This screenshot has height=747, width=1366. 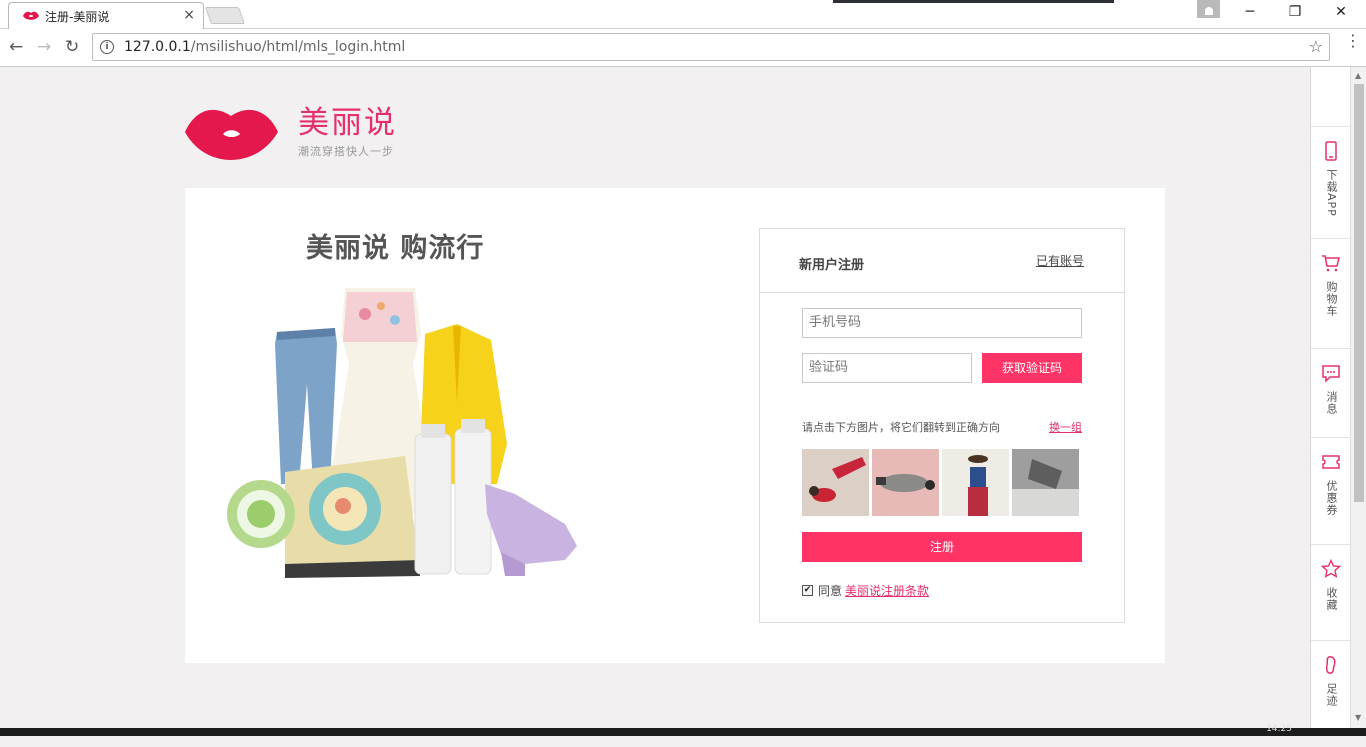 What do you see at coordinates (107, 47) in the screenshot?
I see `site-info-icon: i` at bounding box center [107, 47].